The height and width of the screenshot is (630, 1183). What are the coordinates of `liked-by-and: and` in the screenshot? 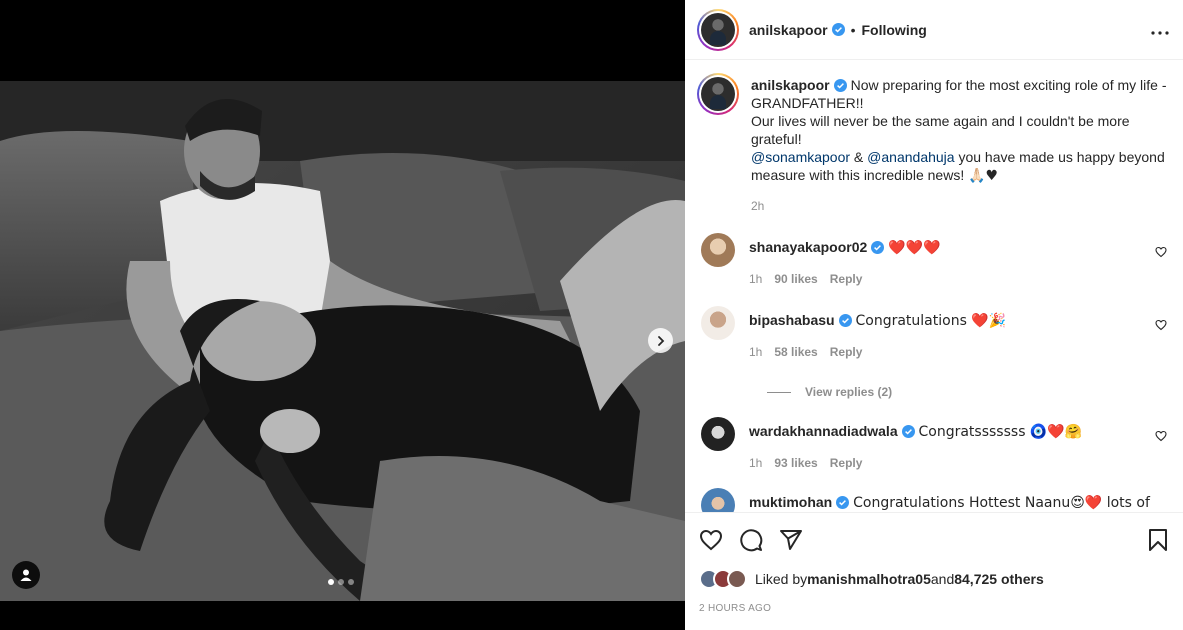 It's located at (942, 579).